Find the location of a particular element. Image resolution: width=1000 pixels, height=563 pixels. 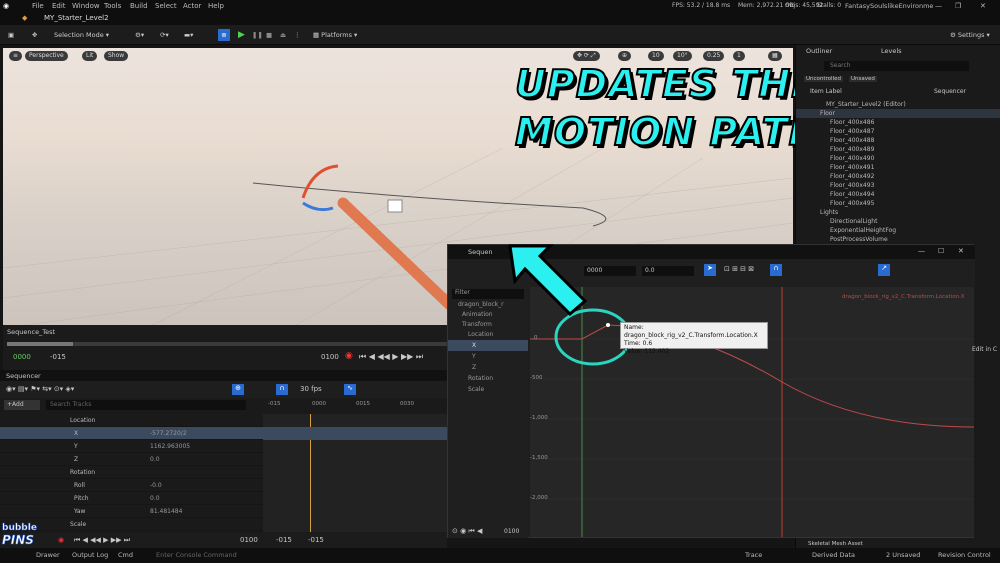

seq-transport: ⏮ ◀ ◀◀ ▶ ▶▶ ⏭ is located at coordinates (102, 540).